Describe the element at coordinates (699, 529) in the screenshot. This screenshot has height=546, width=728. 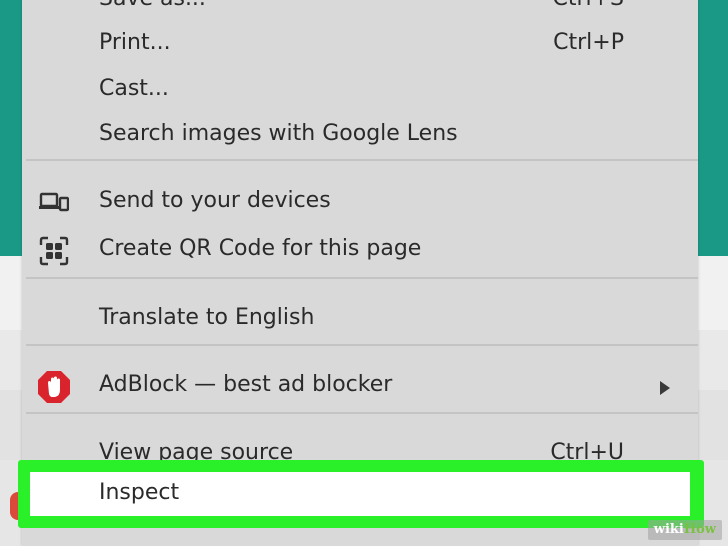
I see `watermark-suffix: How` at that location.